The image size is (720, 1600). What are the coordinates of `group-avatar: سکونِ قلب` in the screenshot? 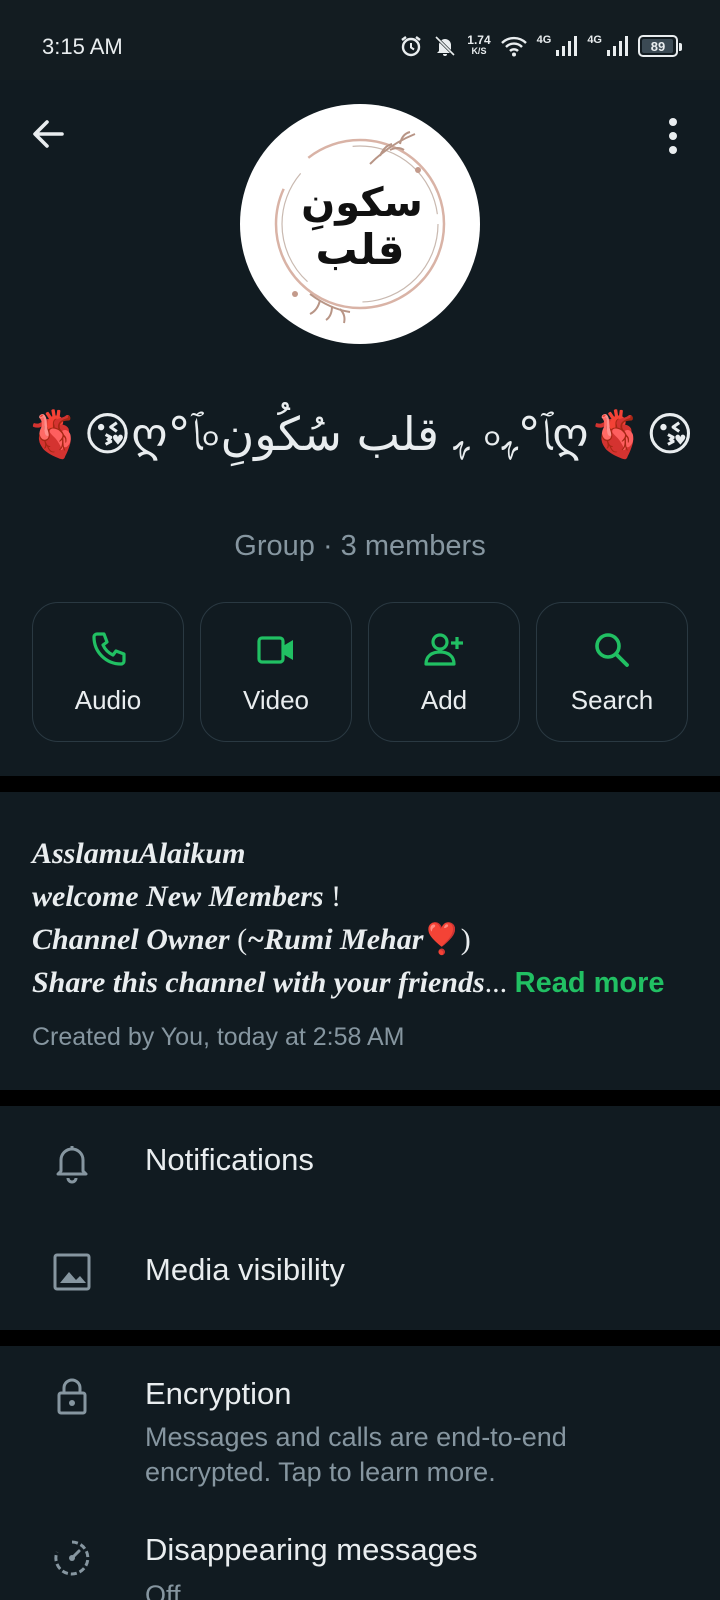 It's located at (360, 224).